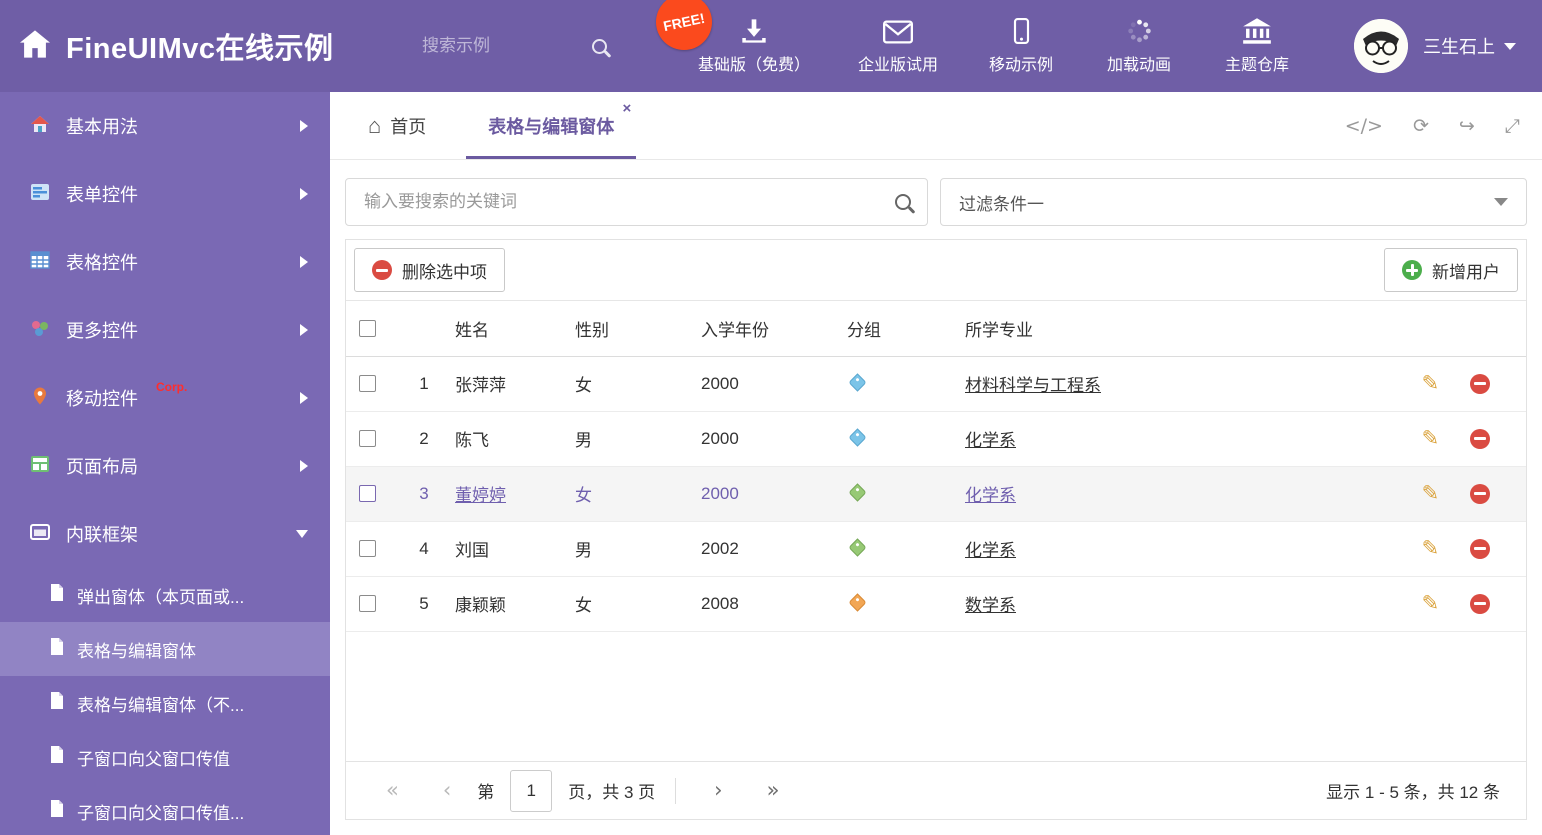  Describe the element at coordinates (773, 790) in the screenshot. I see `last-page-icon: »` at that location.